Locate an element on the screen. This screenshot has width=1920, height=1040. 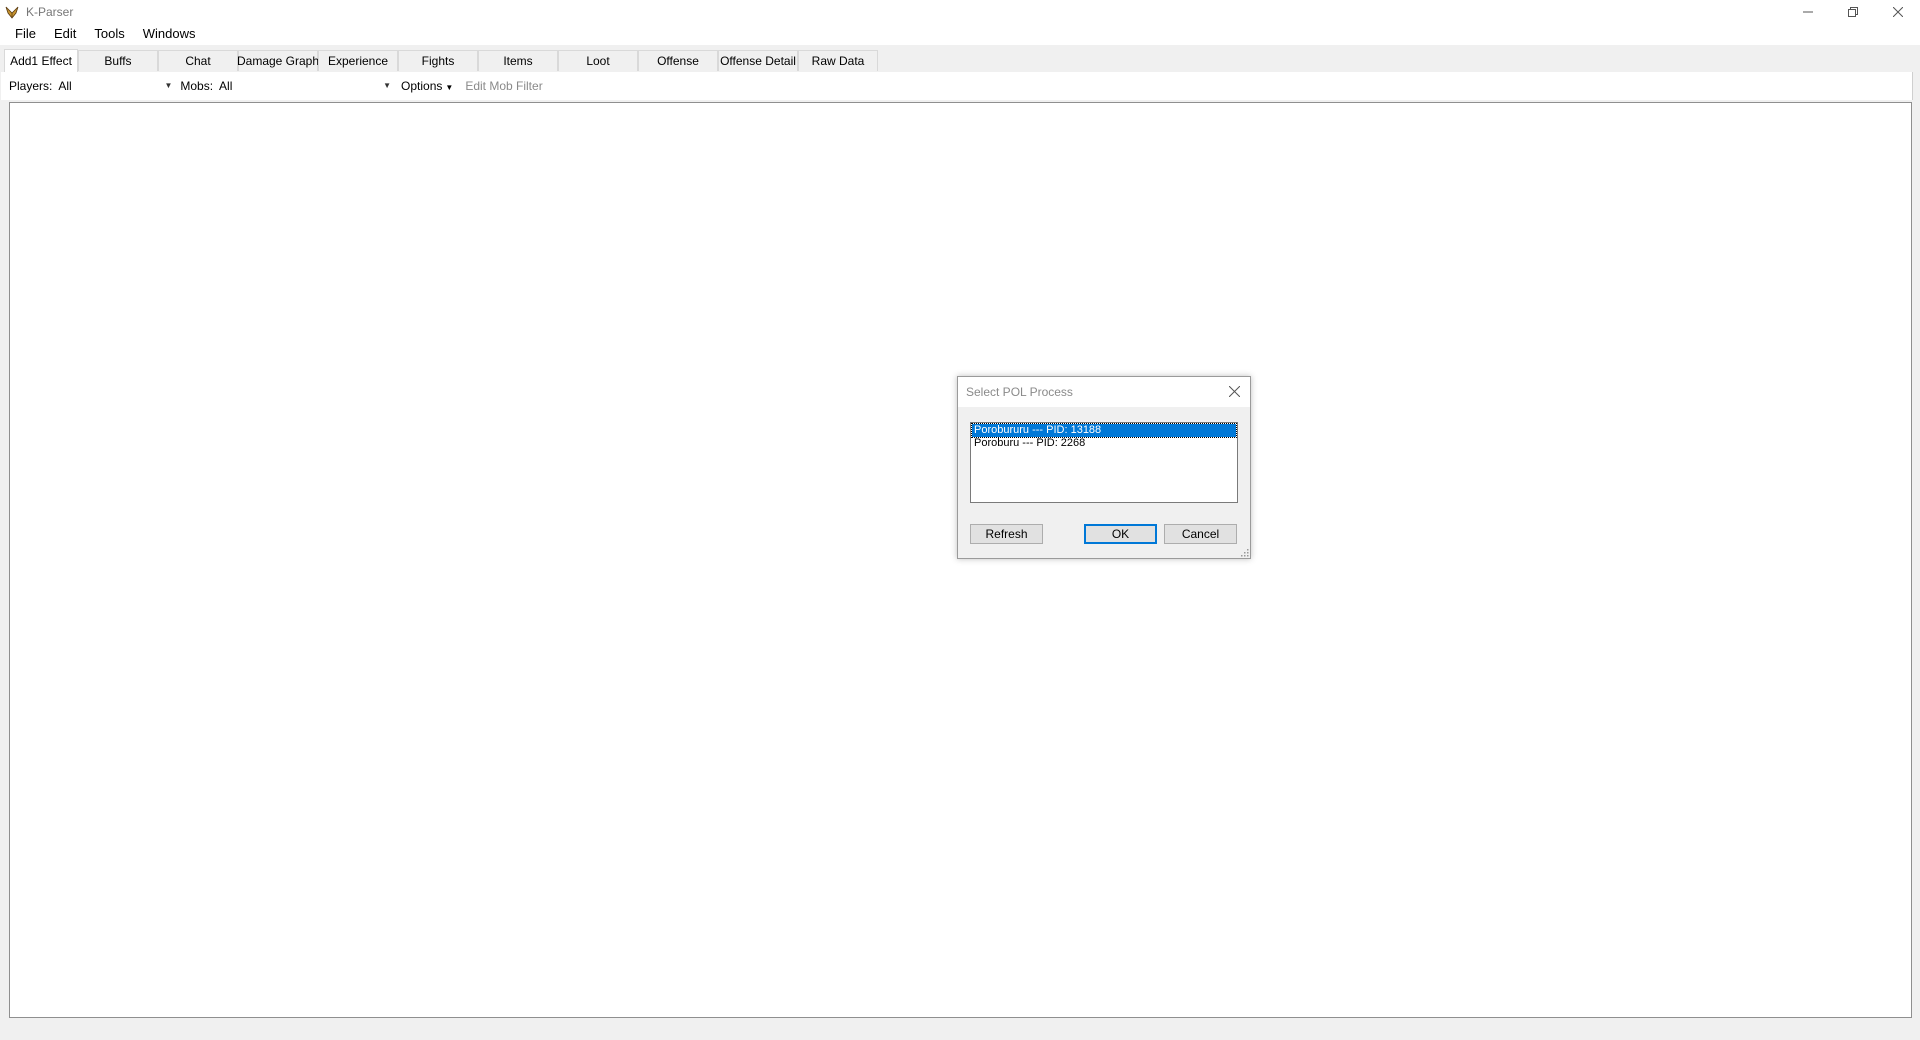
ok-button: OK is located at coordinates (1120, 534).